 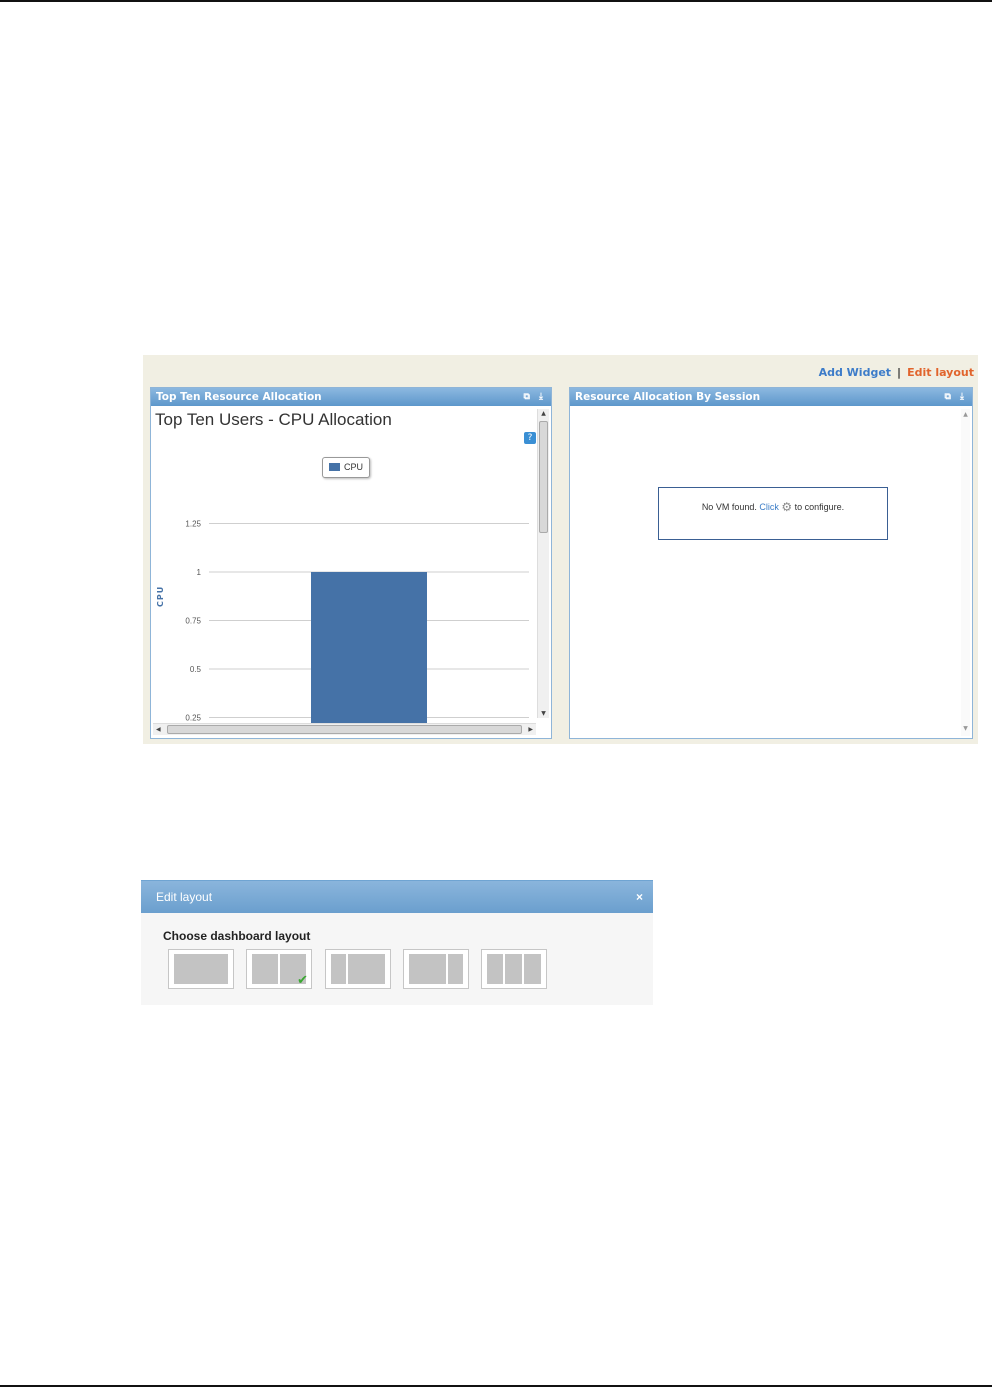 I want to click on scroll-left-icon: ◀, so click(x=158, y=729).